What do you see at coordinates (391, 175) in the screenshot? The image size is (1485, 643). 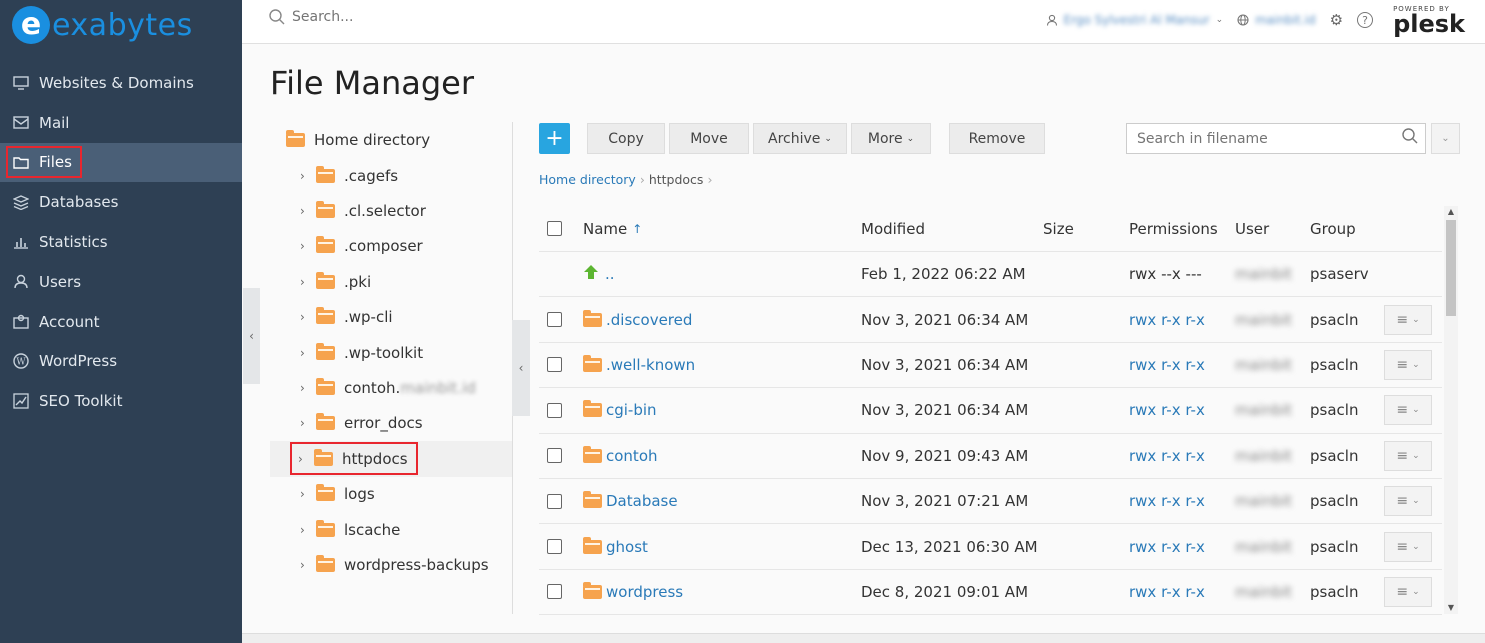 I see `tree-item-cagefs: › .cagefs` at bounding box center [391, 175].